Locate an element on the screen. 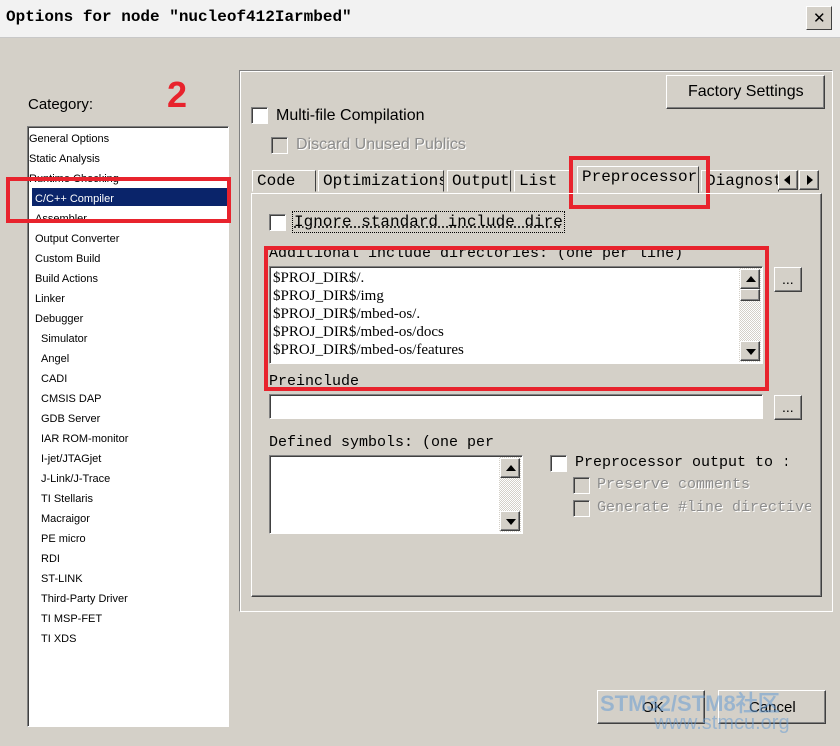 The width and height of the screenshot is (840, 746). category-item: Macraigor is located at coordinates (65, 519).